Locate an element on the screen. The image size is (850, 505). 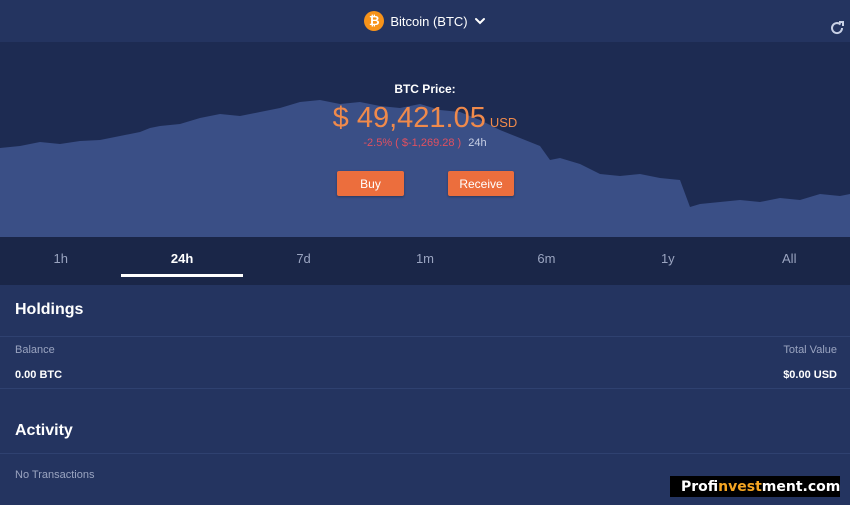
watermark-text: Profinvestment.com is located at coordinates (760, 487).